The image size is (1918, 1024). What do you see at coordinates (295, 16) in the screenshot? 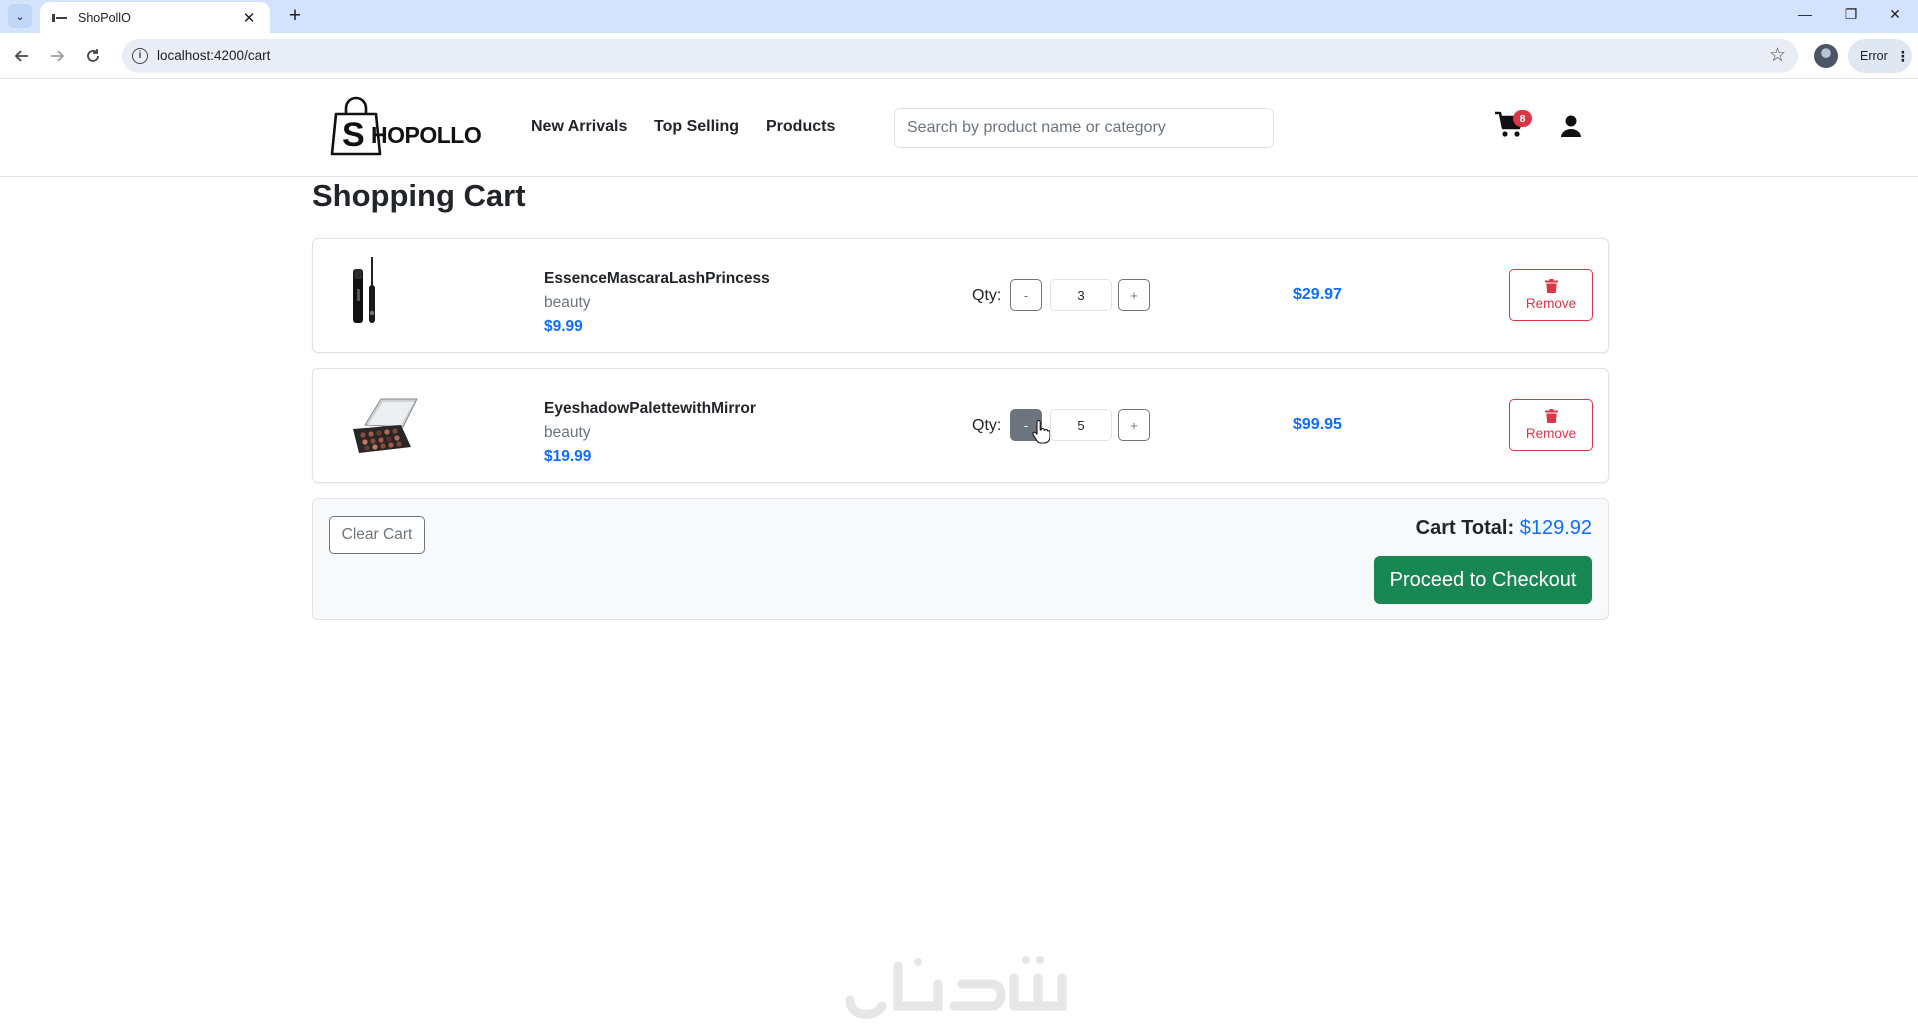
I see `new-tab-button: +` at bounding box center [295, 16].